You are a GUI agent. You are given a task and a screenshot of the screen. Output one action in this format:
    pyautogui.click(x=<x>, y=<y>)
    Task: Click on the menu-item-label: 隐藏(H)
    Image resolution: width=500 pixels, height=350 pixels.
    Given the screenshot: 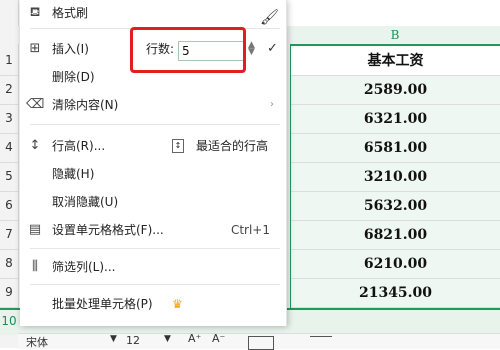 What is the action you would take?
    pyautogui.click(x=73, y=174)
    